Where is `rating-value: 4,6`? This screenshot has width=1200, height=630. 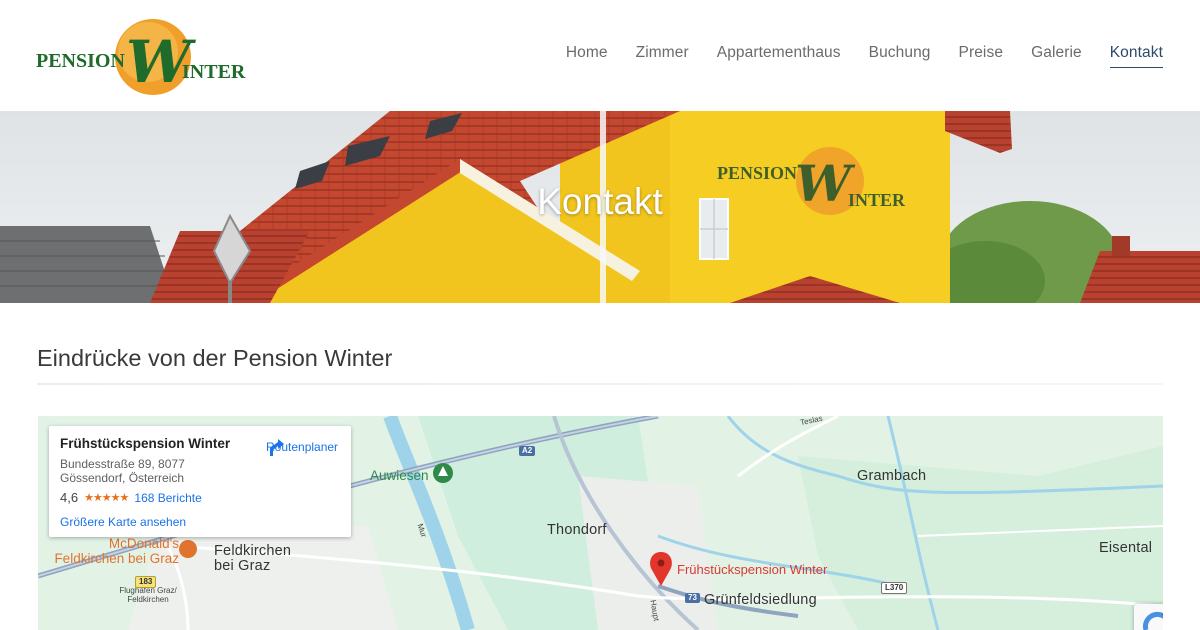 rating-value: 4,6 is located at coordinates (69, 497).